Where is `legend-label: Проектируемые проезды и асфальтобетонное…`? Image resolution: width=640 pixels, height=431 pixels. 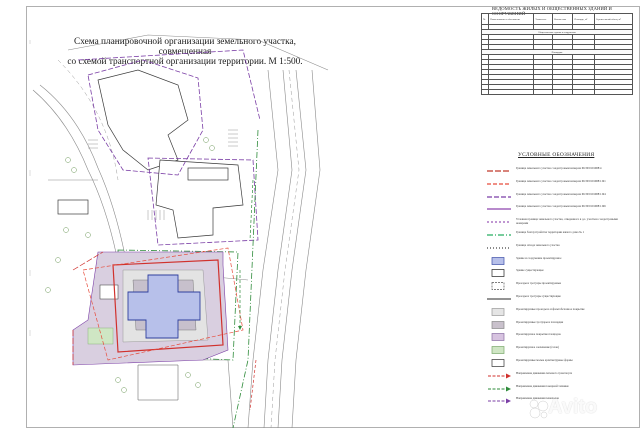
legend-label: Проектируемые проезды и асфальтобетонное… is located at coordinates (550, 308).